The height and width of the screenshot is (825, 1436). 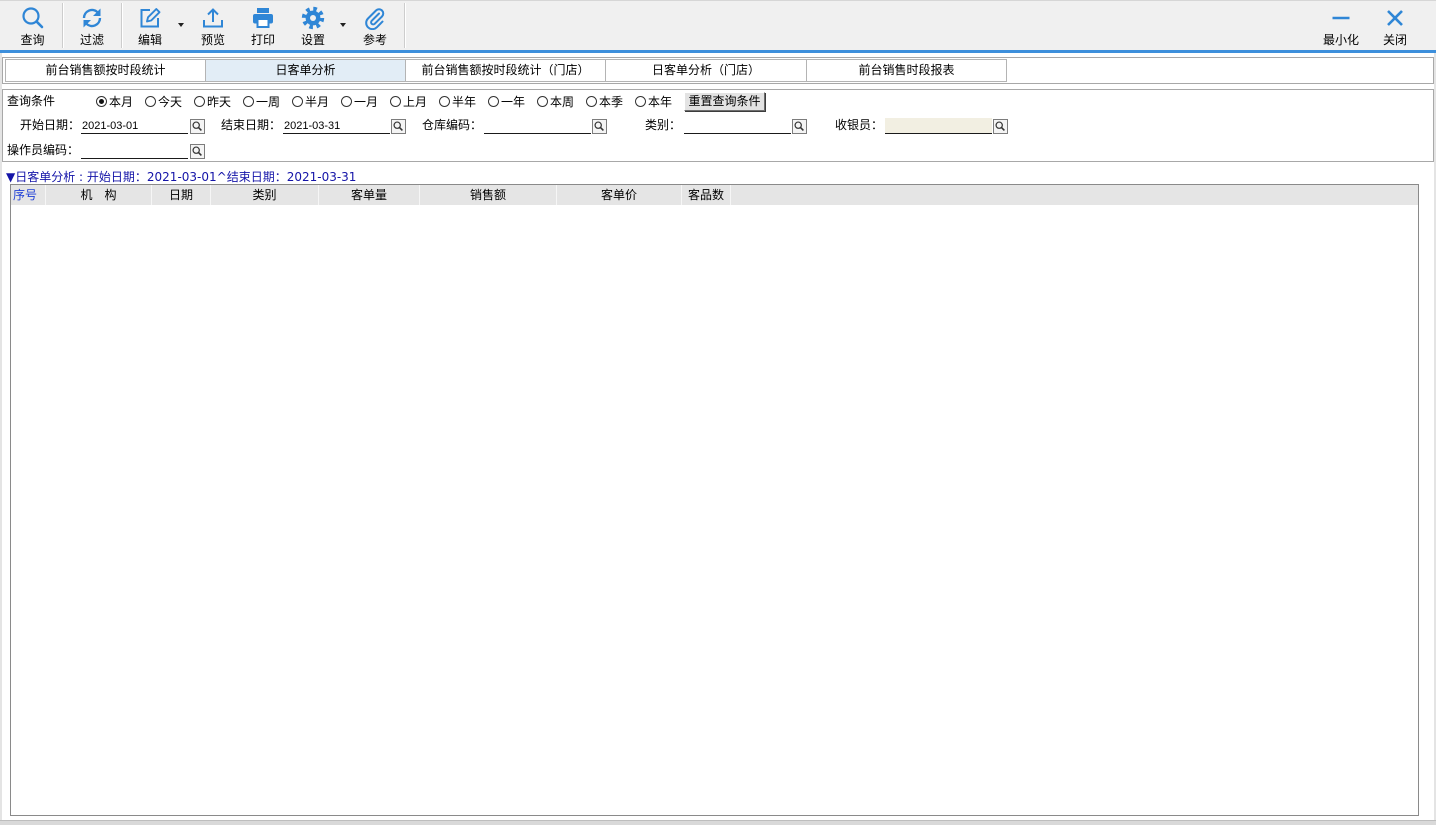 I want to click on edit-dropdown-arrow, so click(x=181, y=24).